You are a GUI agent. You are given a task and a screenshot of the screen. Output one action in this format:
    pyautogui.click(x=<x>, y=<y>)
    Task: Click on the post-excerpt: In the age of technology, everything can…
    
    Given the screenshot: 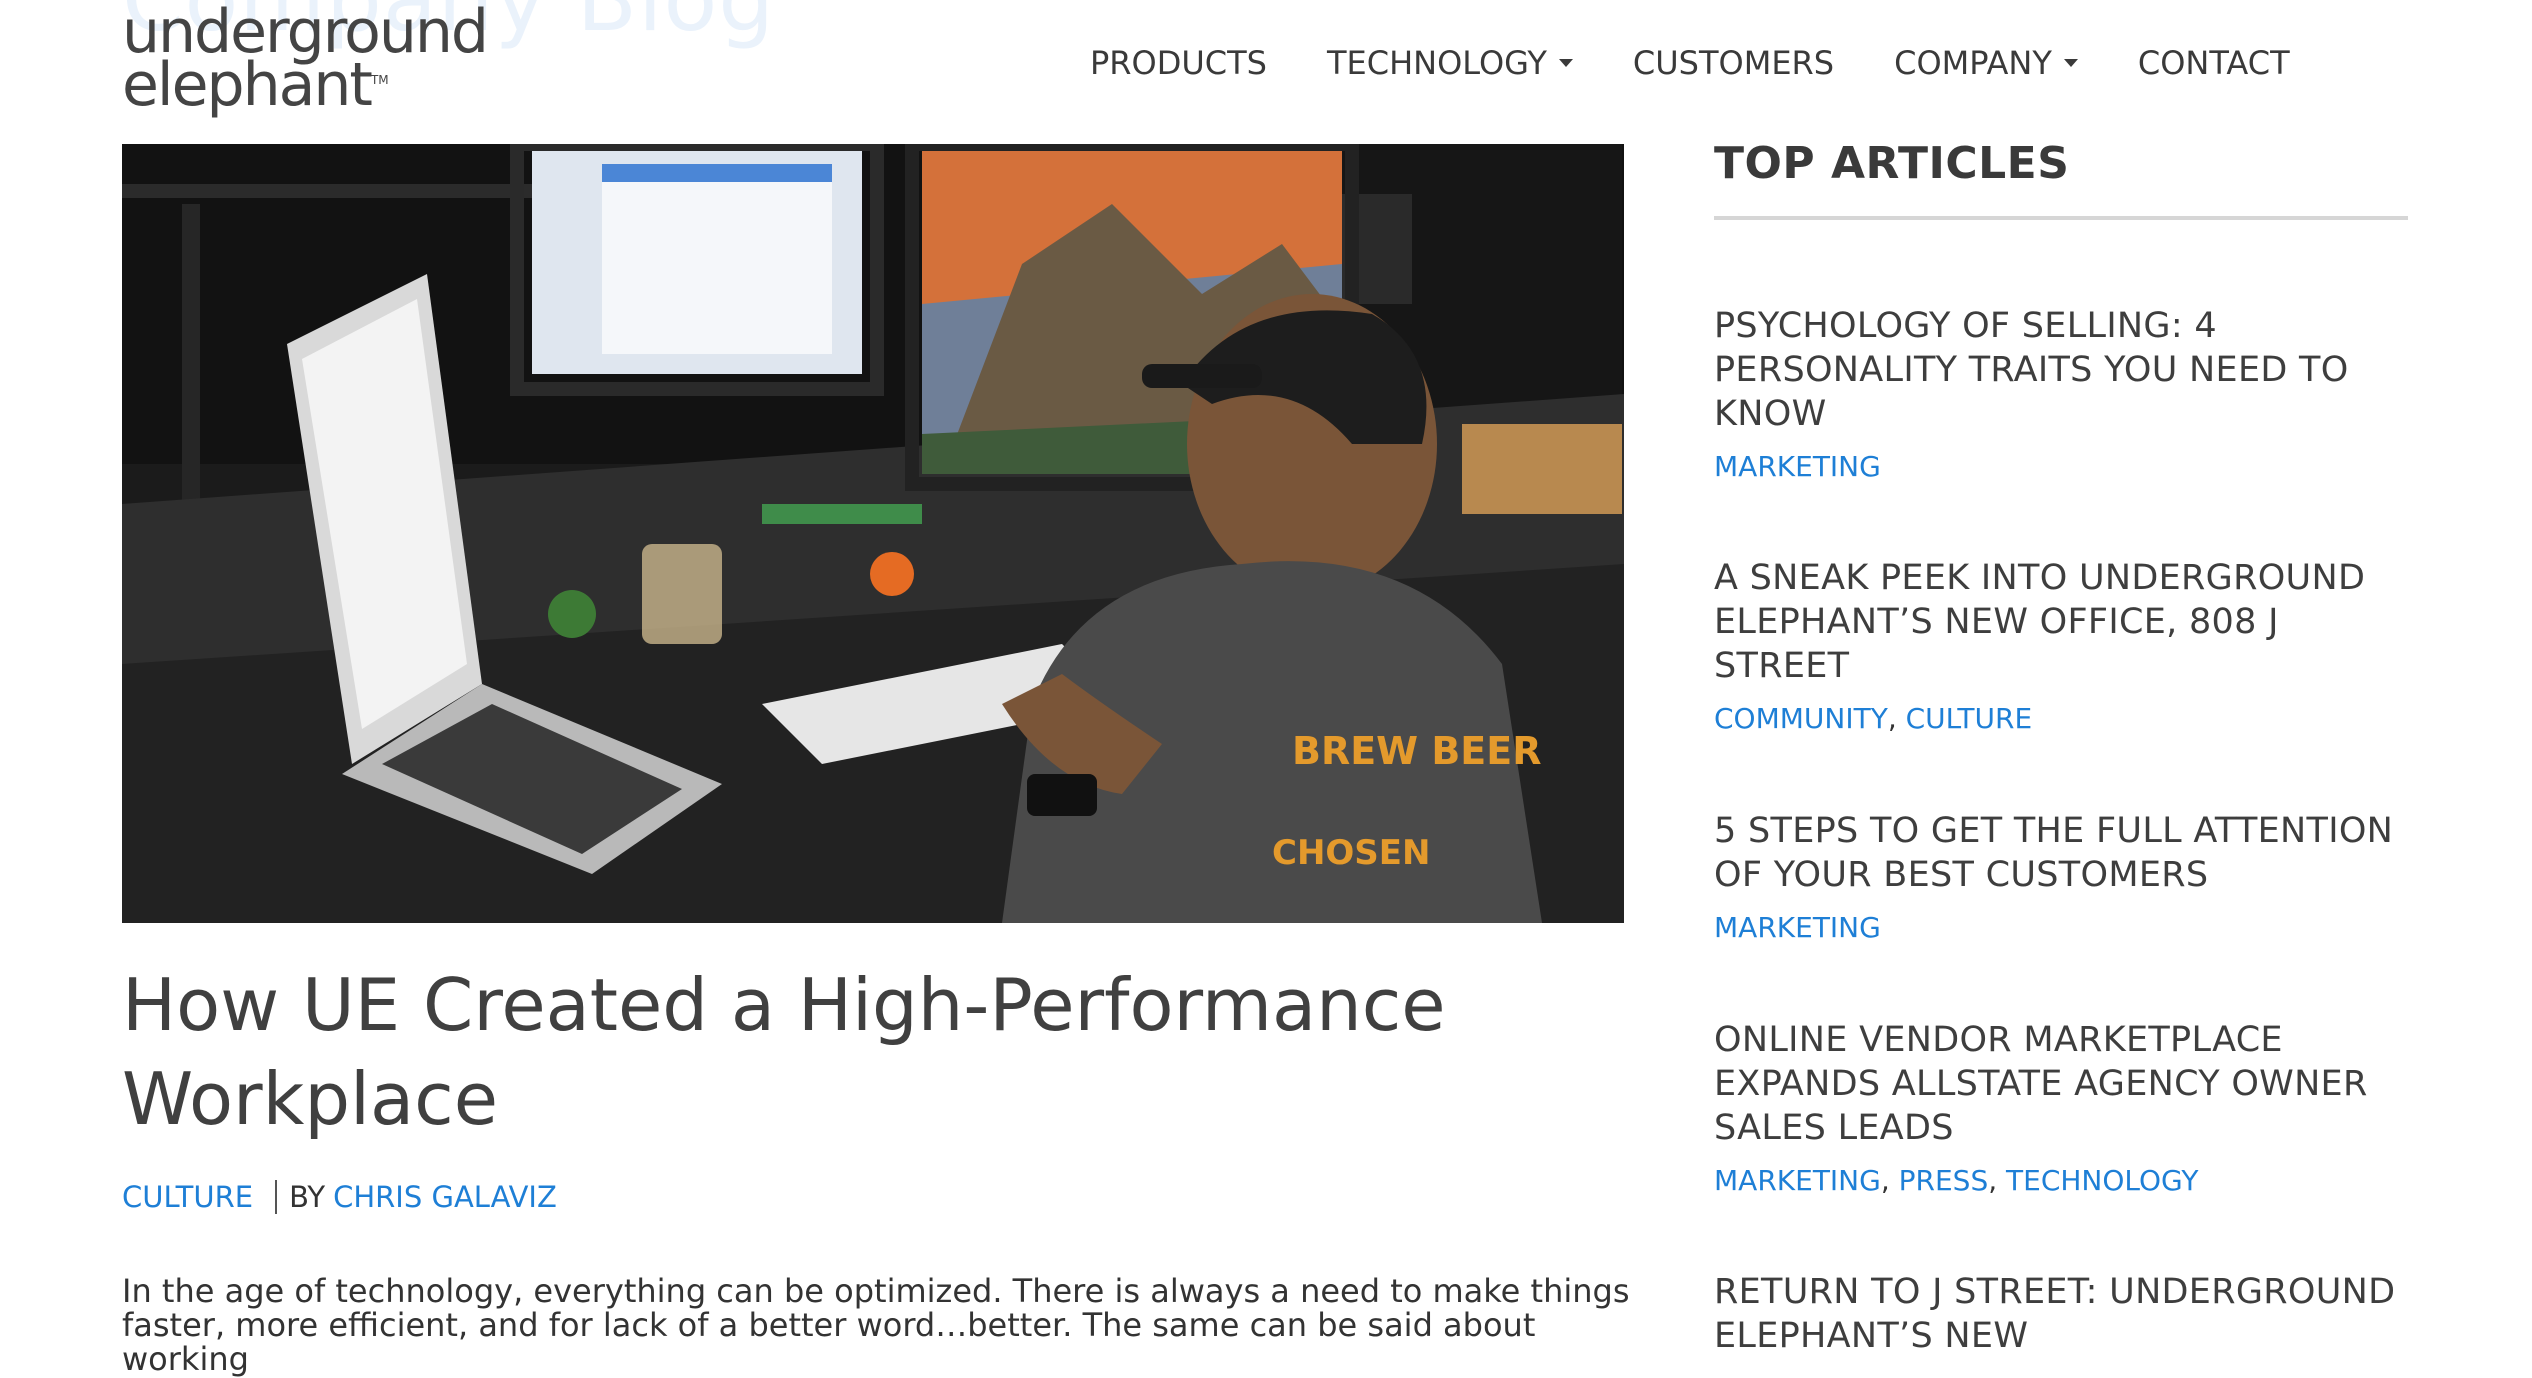 What is the action you would take?
    pyautogui.click(x=876, y=1325)
    